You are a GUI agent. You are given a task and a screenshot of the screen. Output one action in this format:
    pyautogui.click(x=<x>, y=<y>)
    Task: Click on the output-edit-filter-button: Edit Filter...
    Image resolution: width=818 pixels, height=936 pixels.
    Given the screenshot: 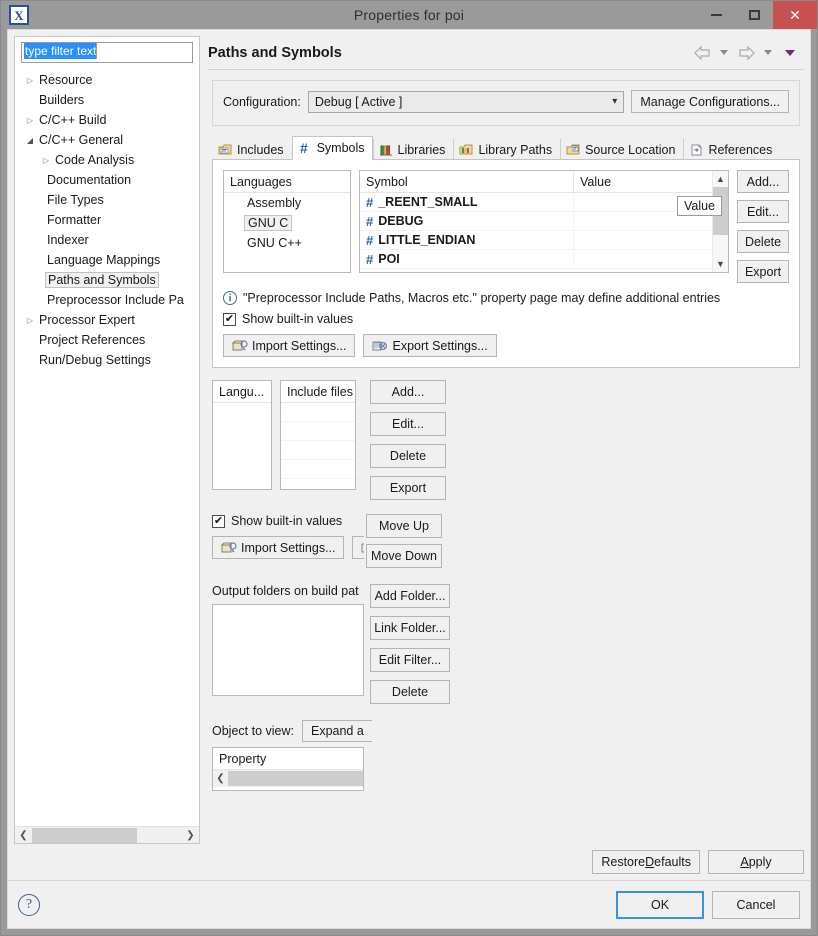 What is the action you would take?
    pyautogui.click(x=410, y=660)
    